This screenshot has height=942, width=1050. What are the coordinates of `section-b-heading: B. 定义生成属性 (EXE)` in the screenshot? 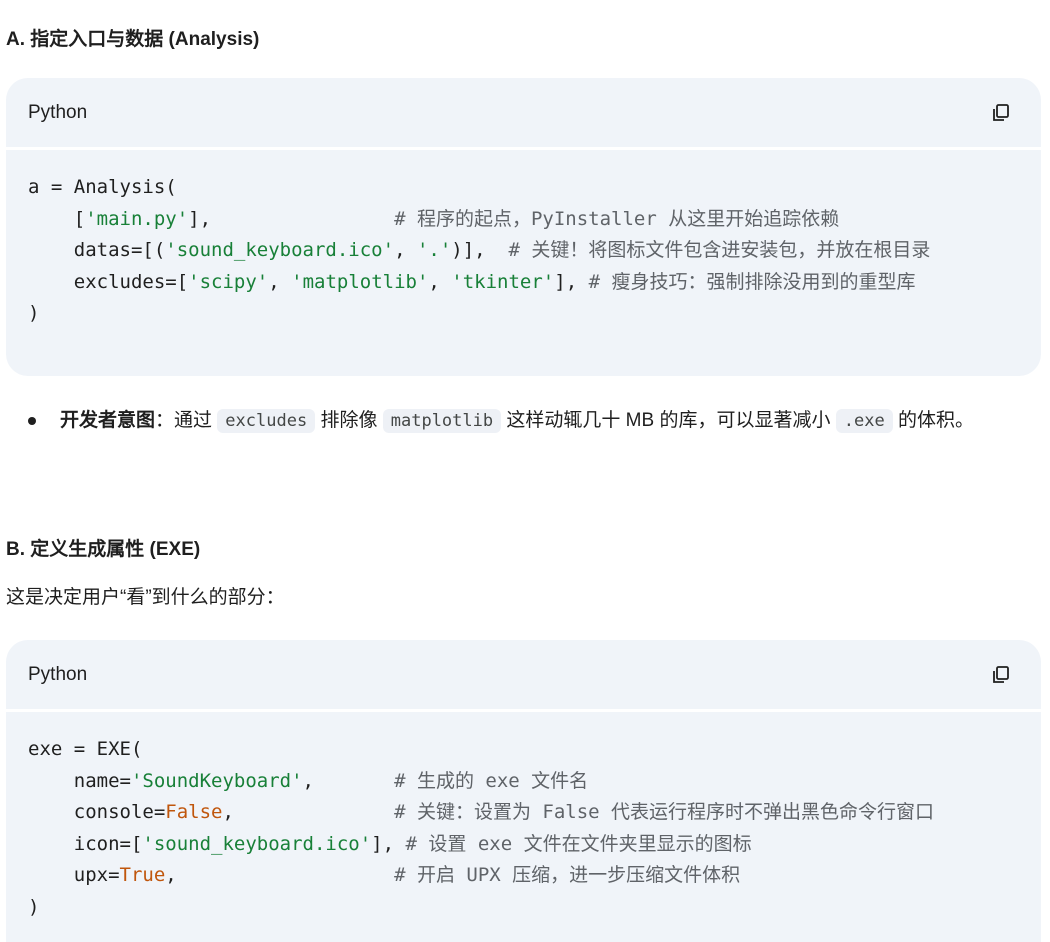 It's located at (103, 549).